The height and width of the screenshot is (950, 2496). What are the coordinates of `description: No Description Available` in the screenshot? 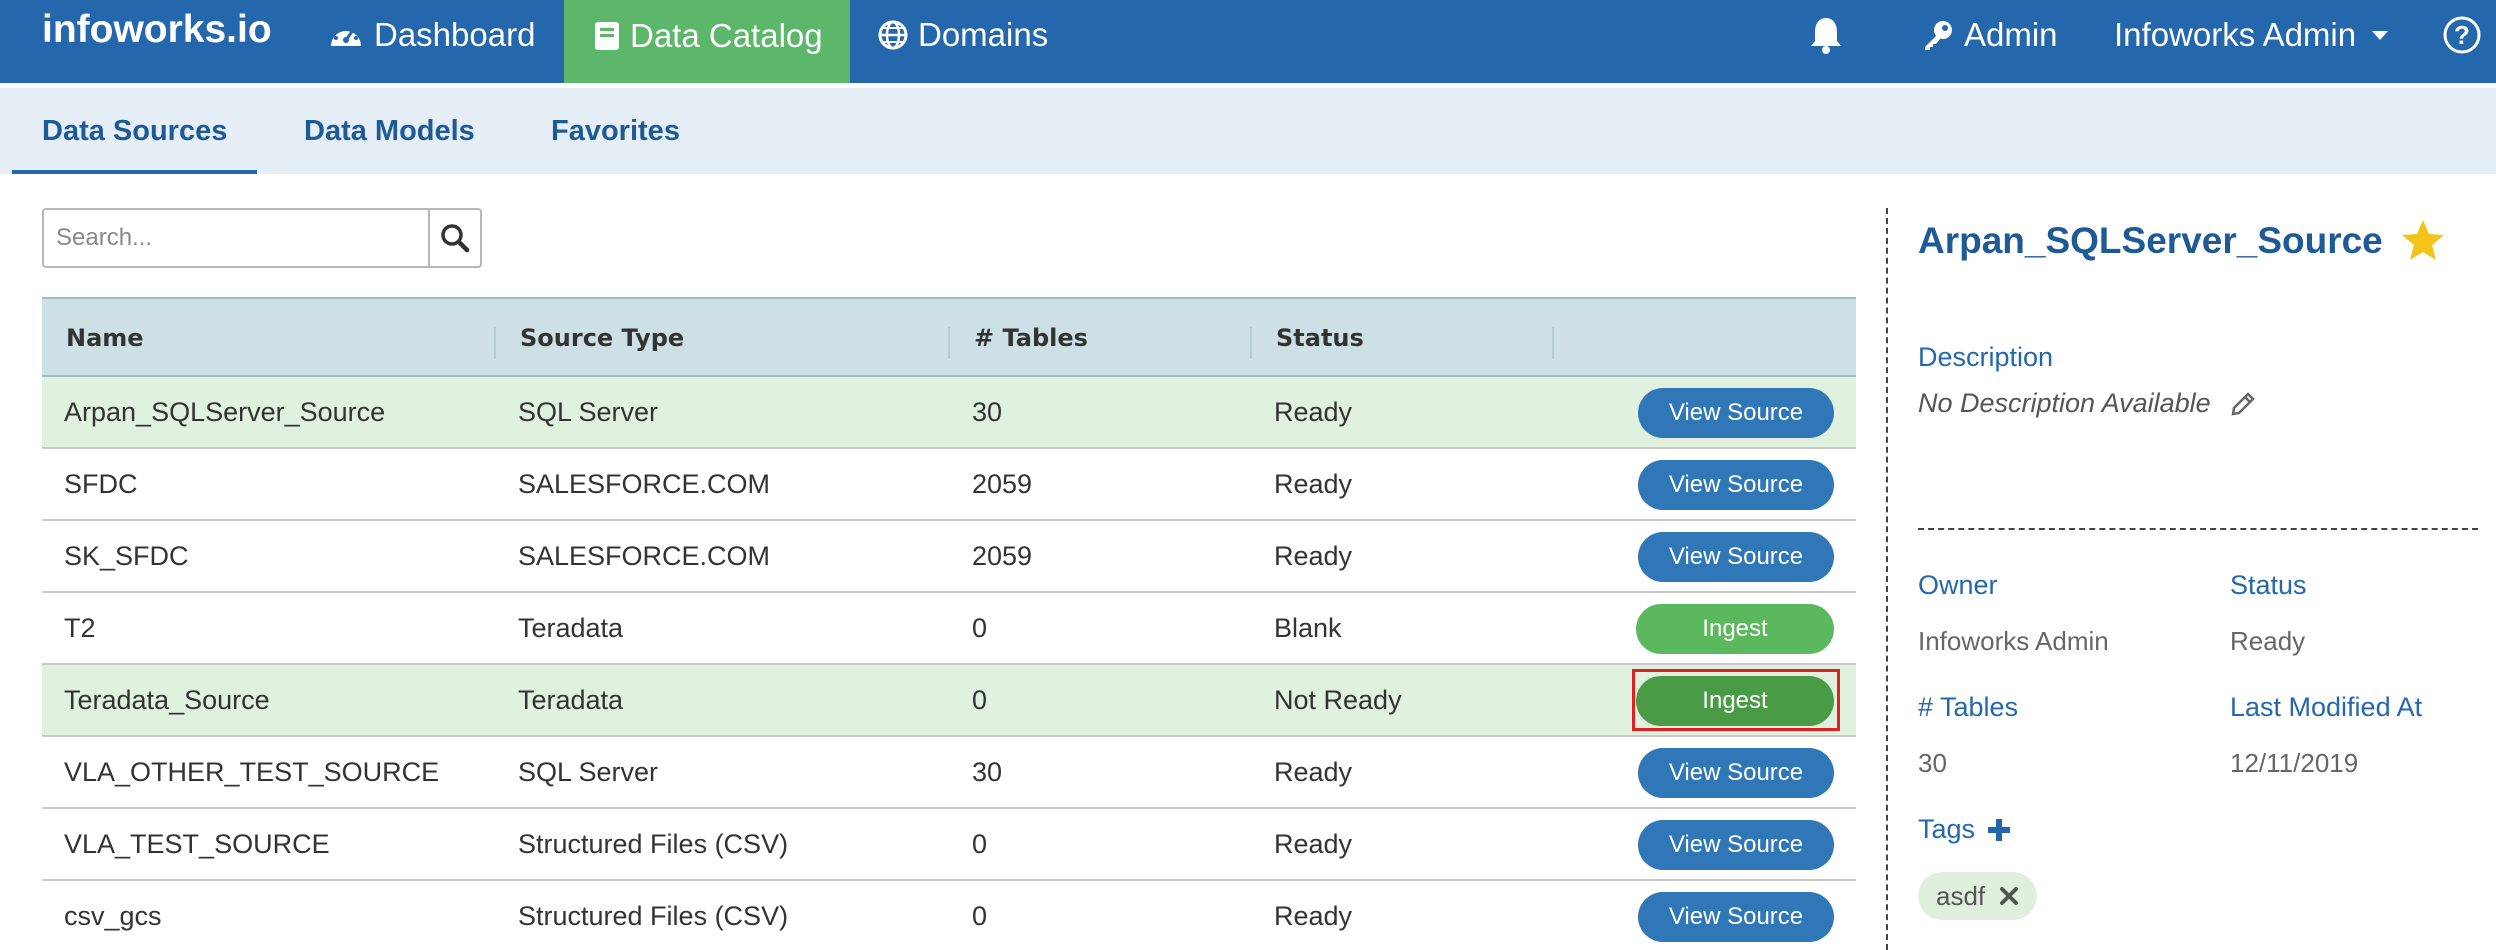 It's located at (2087, 403).